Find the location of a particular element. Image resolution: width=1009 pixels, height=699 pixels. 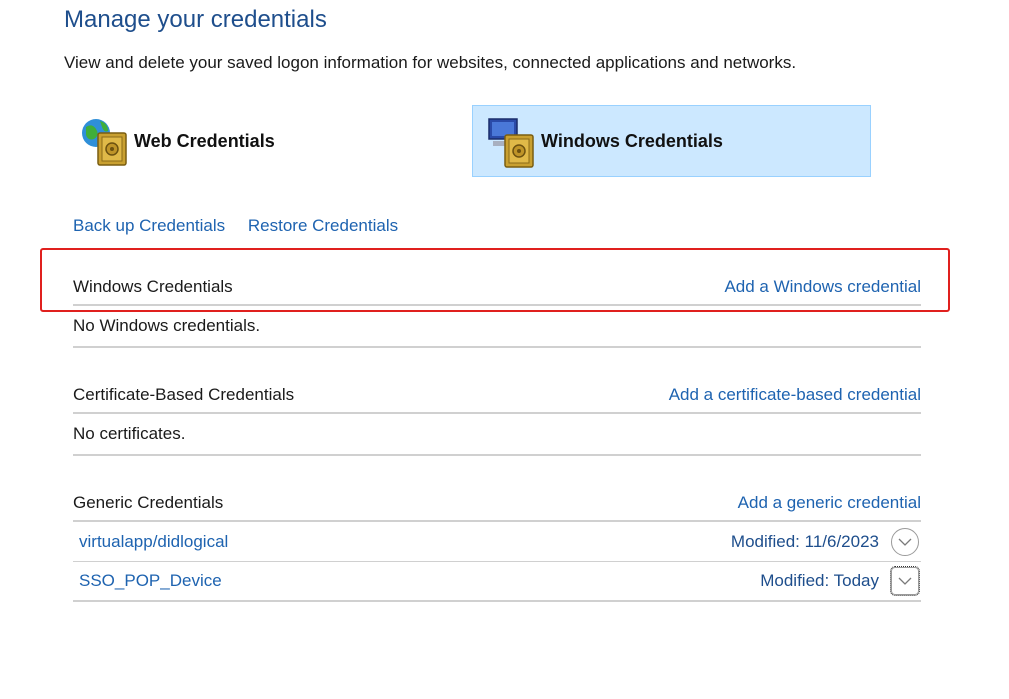

section-title: Certificate-Based Credentials is located at coordinates (184, 394).